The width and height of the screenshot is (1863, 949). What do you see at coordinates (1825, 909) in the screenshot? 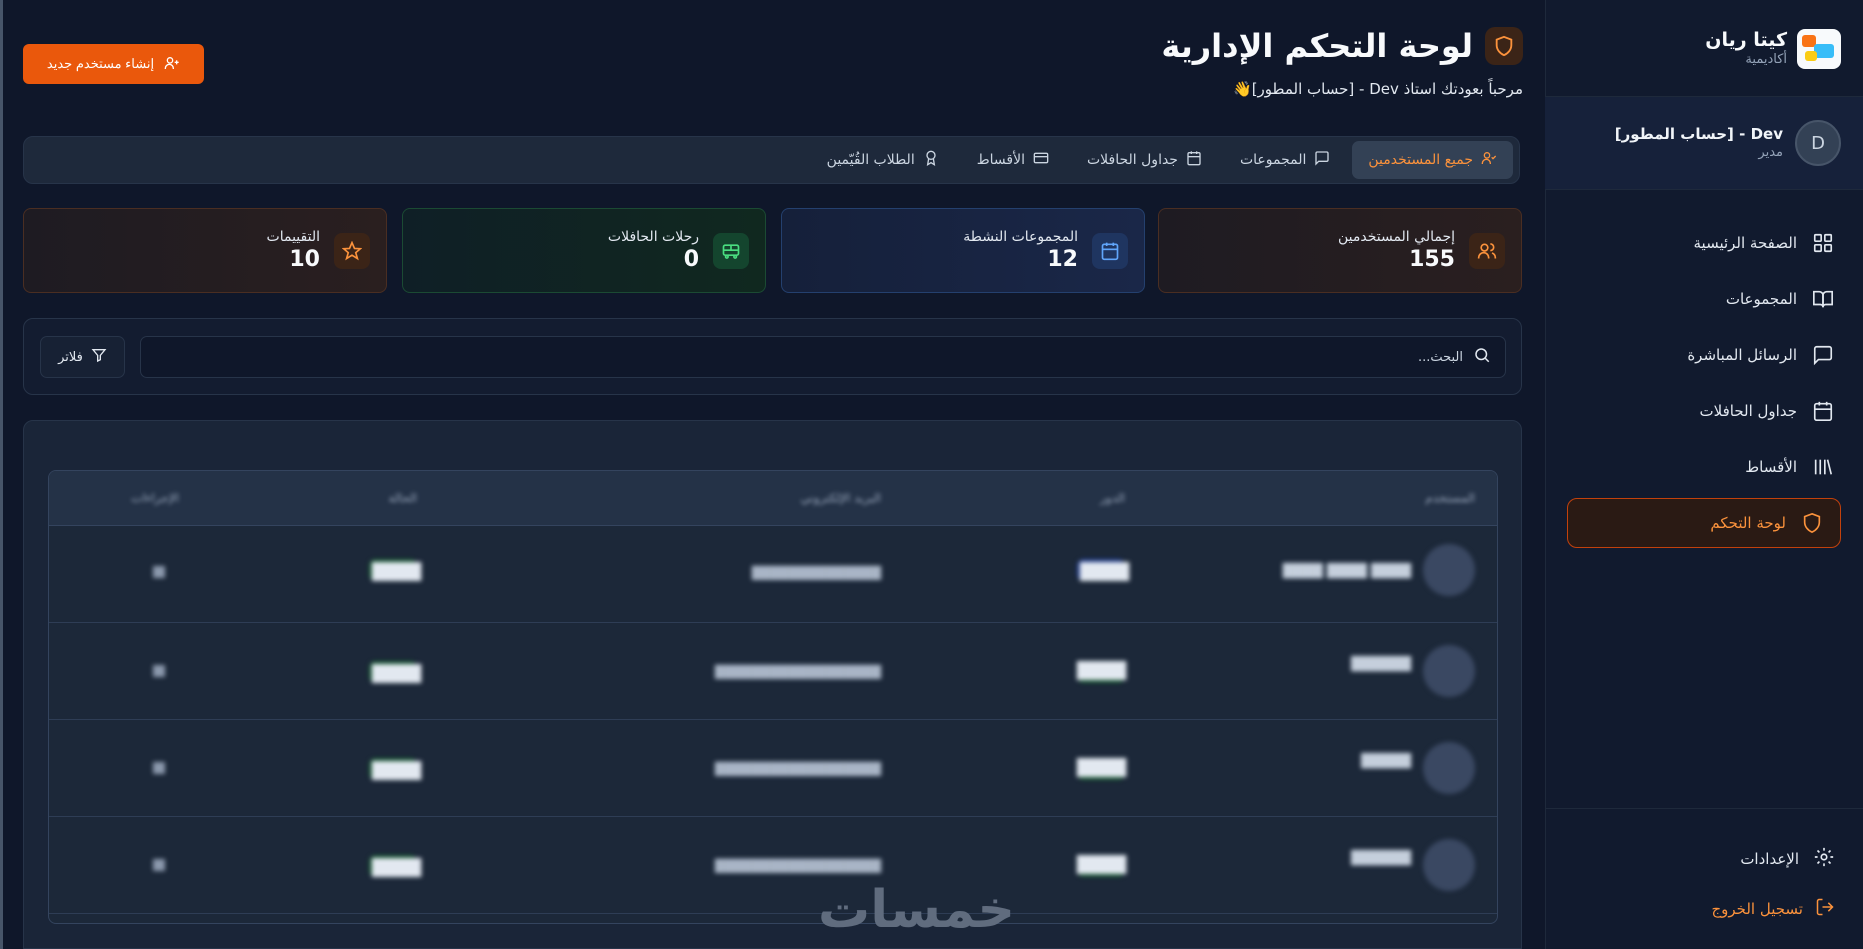
I see `logout-icon` at bounding box center [1825, 909].